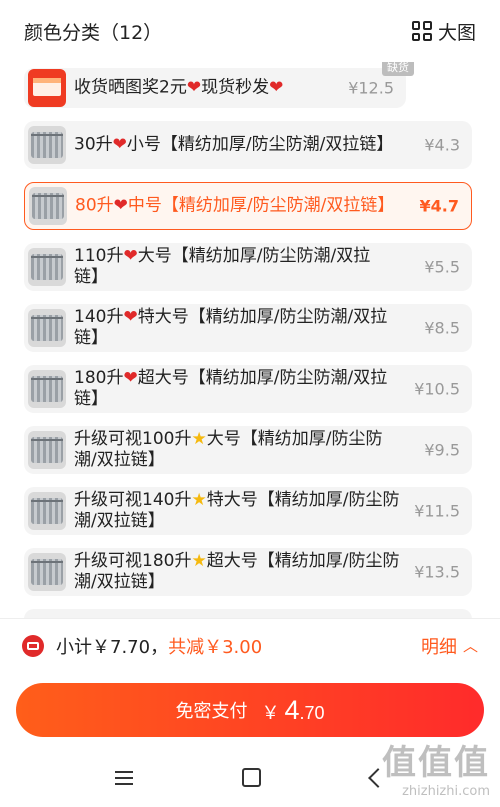  What do you see at coordinates (437, 511) in the screenshot?
I see `sku-option-price: ¥11.5` at bounding box center [437, 511].